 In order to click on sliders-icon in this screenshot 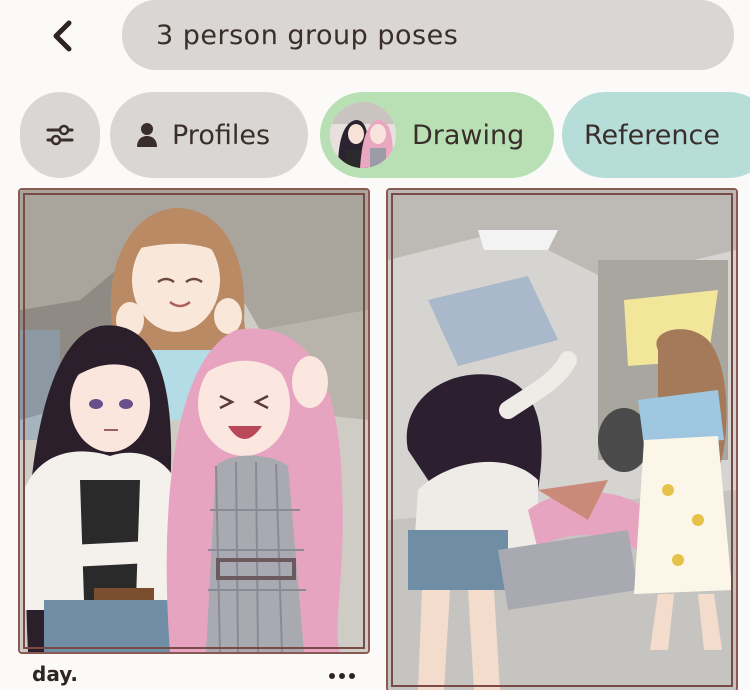, I will do `click(60, 135)`.